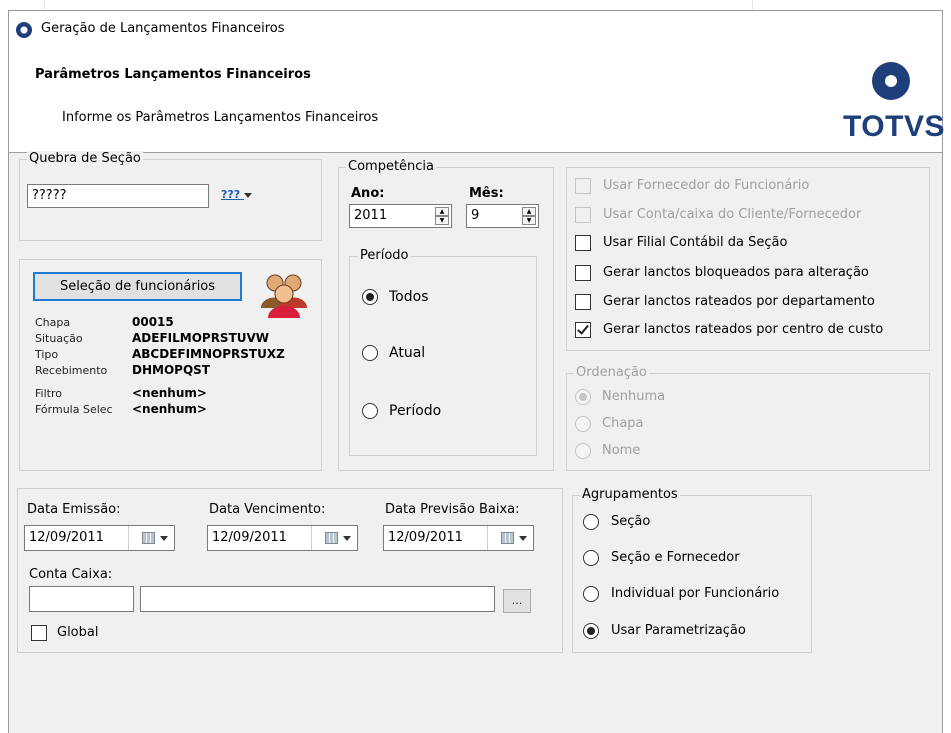 The height and width of the screenshot is (733, 951). Describe the element at coordinates (502, 216) in the screenshot. I see `mes-spinner: 9 ▲ ▼` at that location.